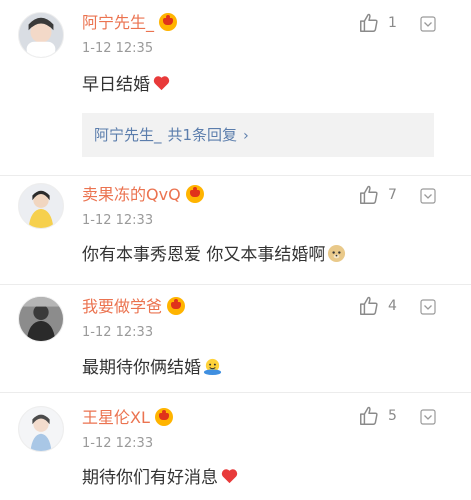  Describe the element at coordinates (336, 253) in the screenshot. I see `doge-emoji-icon` at that location.